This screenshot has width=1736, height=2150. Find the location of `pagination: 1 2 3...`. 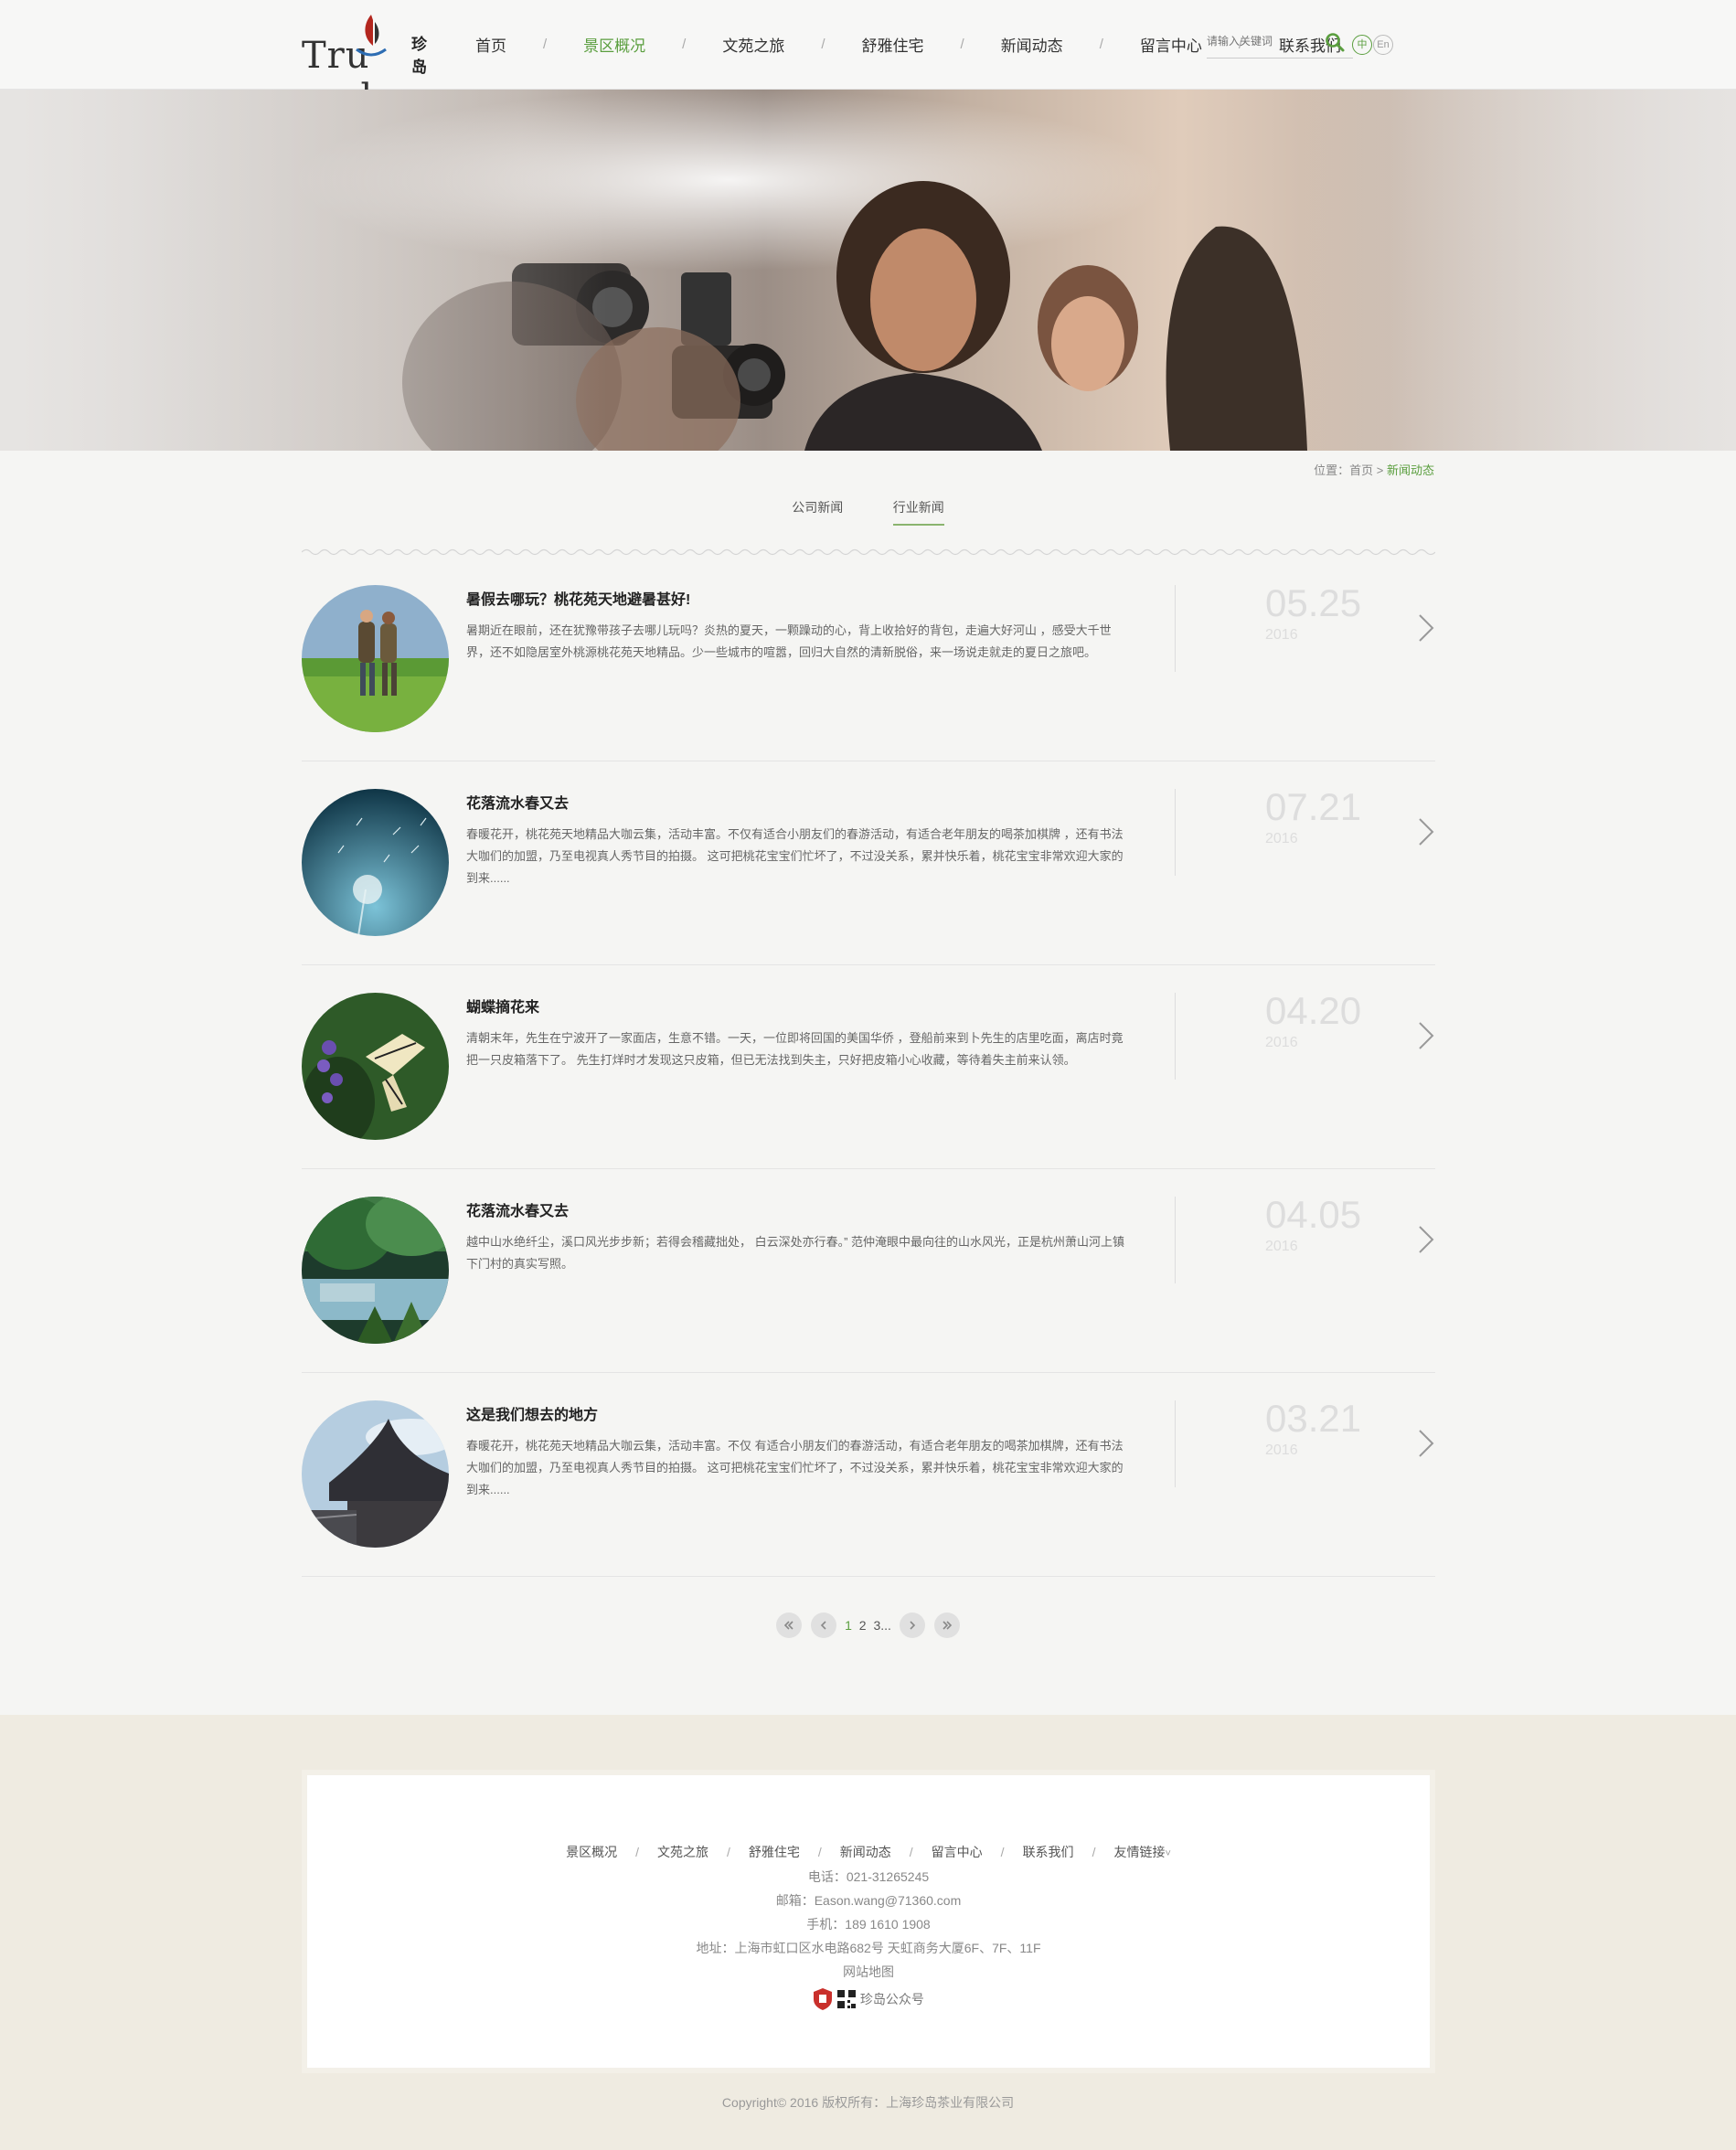

pagination: 1 2 3... is located at coordinates (868, 1625).